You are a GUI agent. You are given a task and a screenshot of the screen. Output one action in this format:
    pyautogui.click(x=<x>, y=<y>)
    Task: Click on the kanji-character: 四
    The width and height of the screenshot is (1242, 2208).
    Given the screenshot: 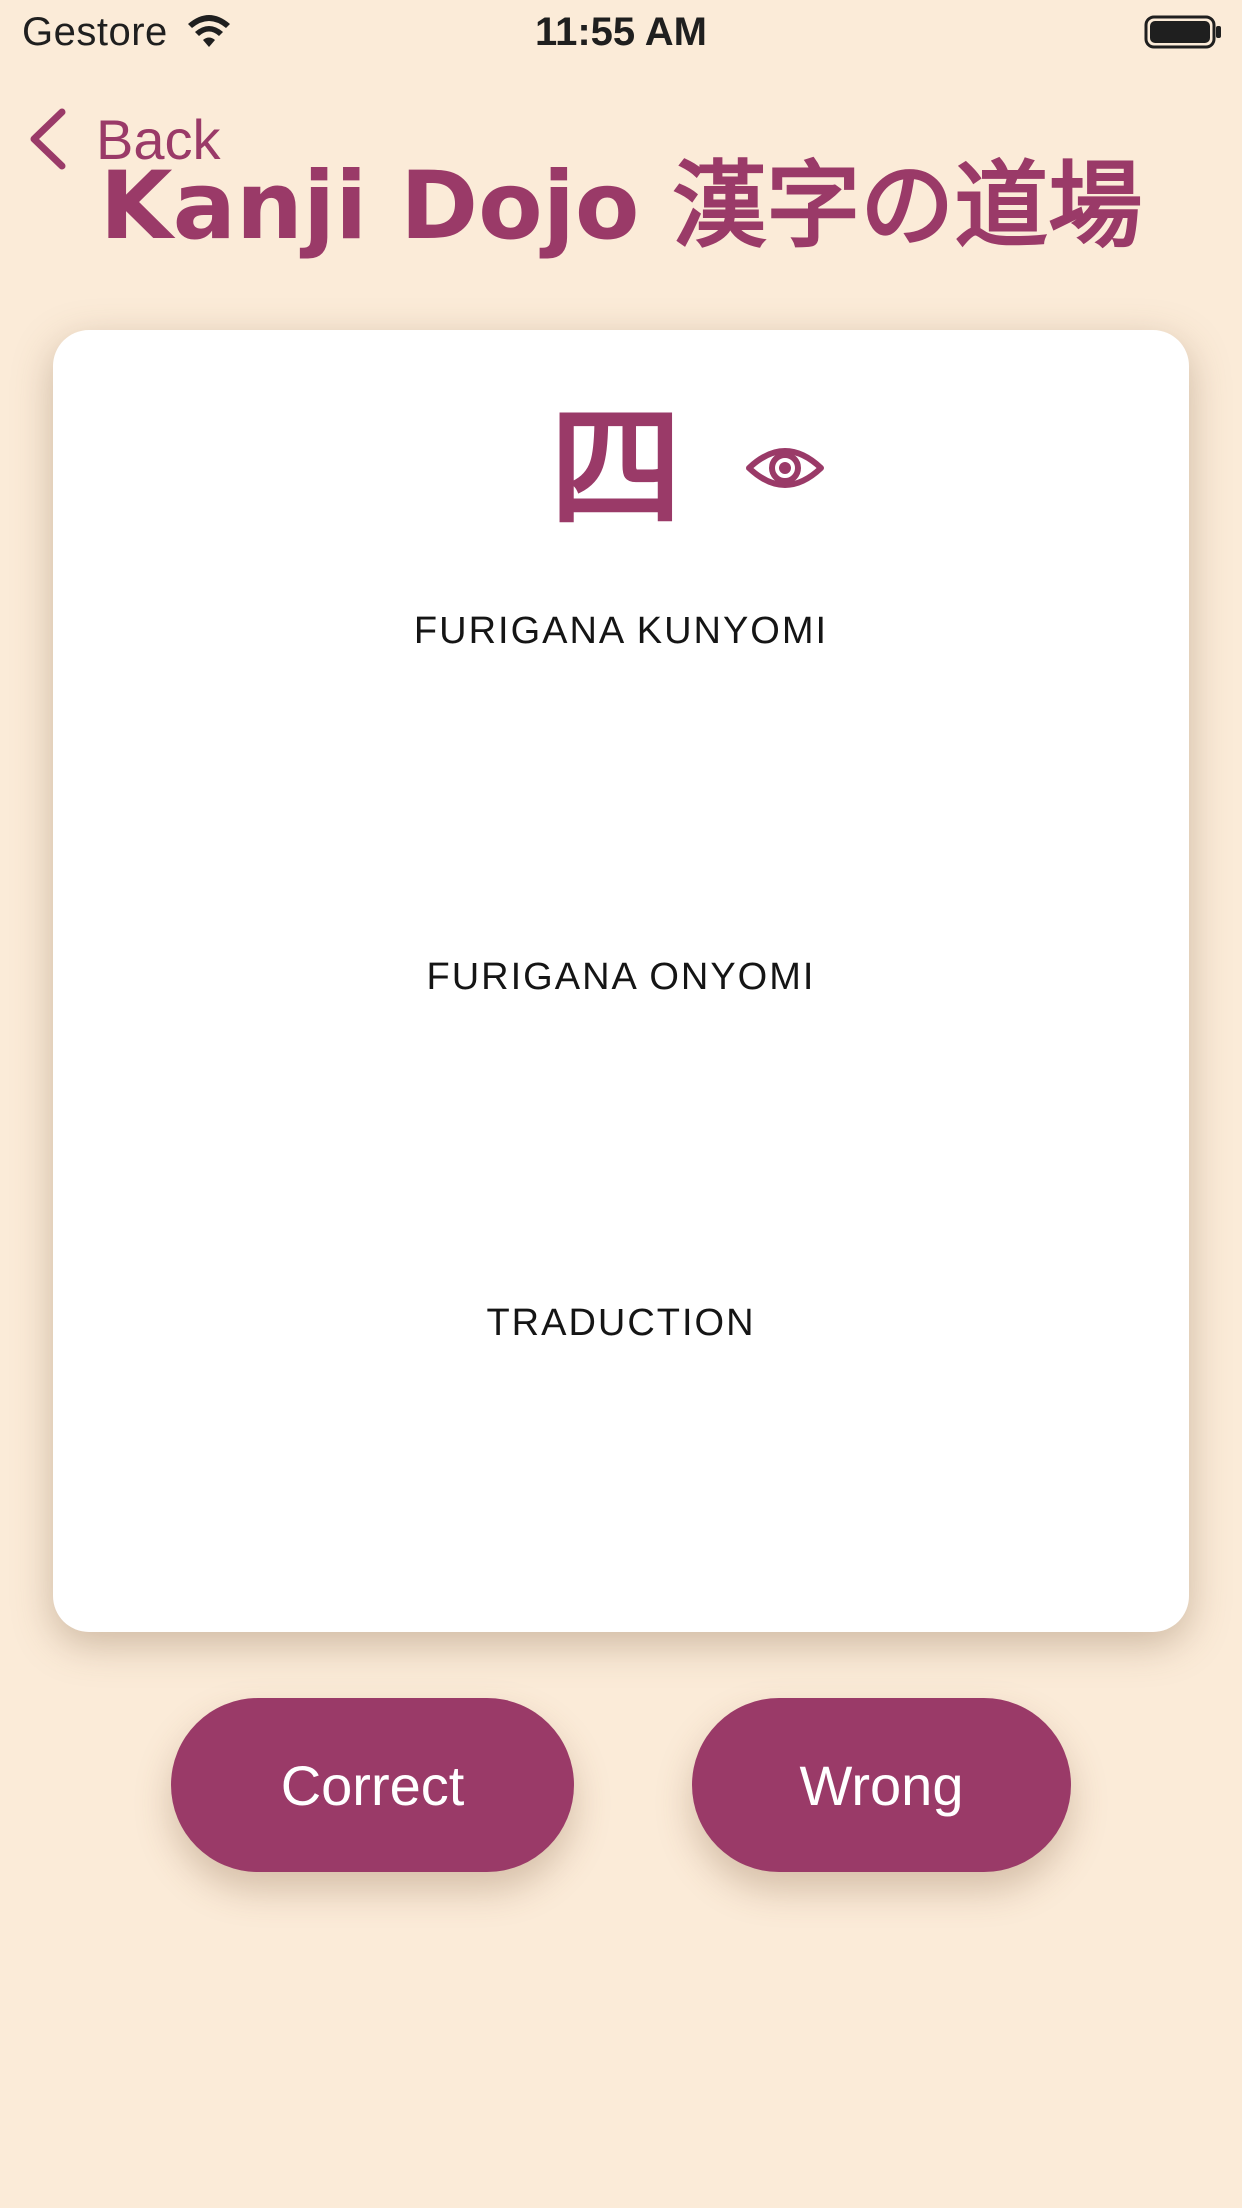 What is the action you would take?
    pyautogui.click(x=616, y=469)
    